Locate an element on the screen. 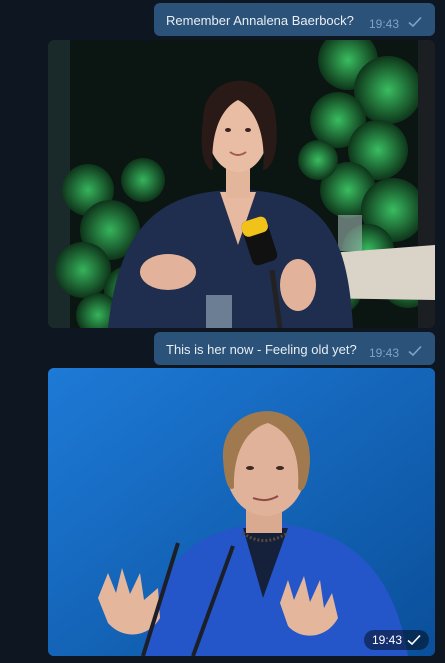 Image resolution: width=445 pixels, height=663 pixels. message-bubble-2: This is her now - Feeling old yet? 19:43 is located at coordinates (294, 348).